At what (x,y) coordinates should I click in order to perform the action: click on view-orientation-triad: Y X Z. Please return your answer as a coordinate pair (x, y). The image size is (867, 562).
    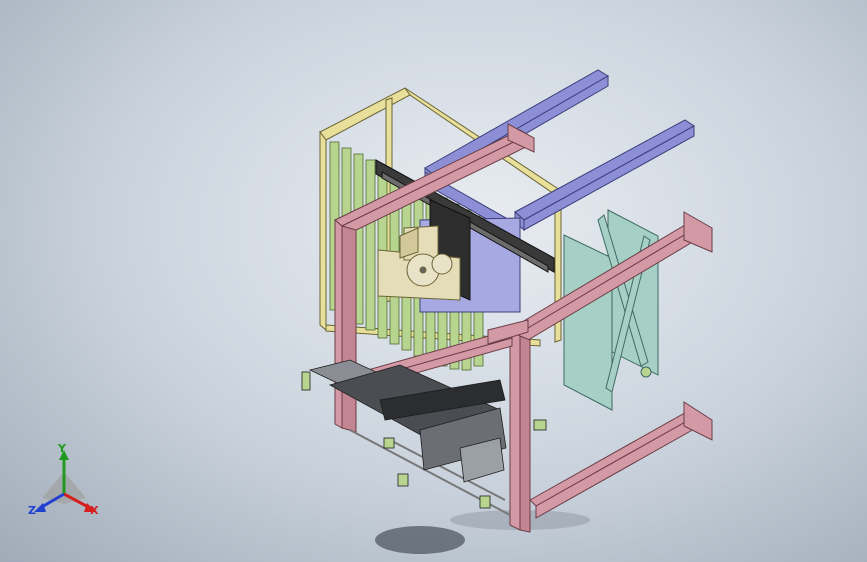
    Looking at the image, I should click on (66, 482).